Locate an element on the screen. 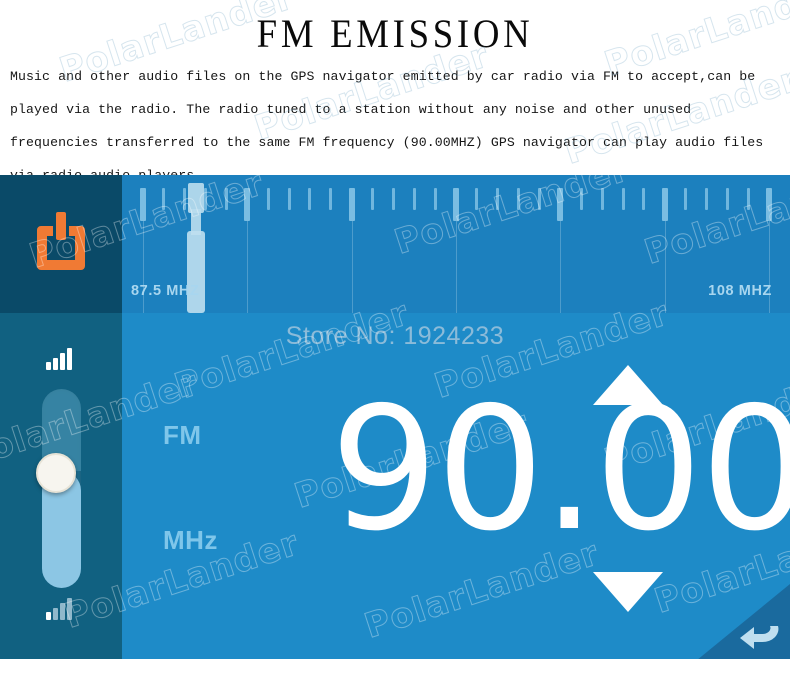  needle-body is located at coordinates (196, 272).